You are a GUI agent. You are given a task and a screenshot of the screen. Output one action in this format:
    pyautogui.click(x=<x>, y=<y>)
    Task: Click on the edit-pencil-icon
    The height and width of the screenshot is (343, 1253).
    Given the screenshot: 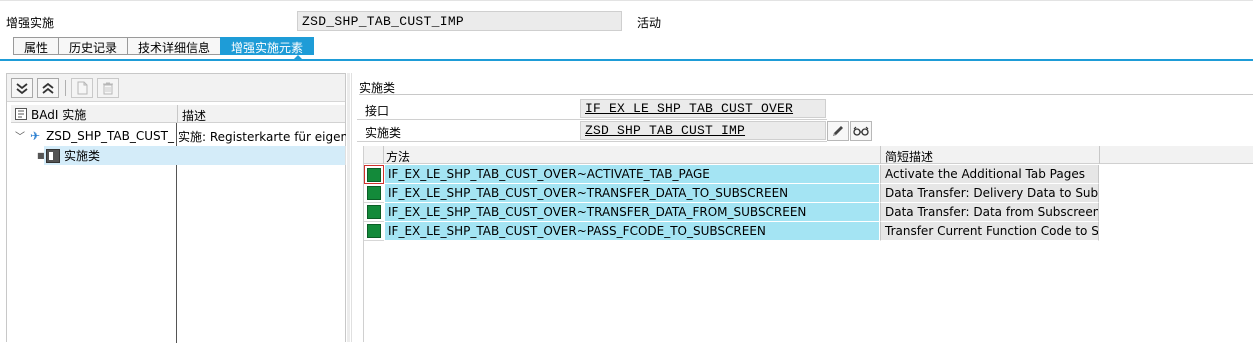 What is the action you would take?
    pyautogui.click(x=838, y=131)
    